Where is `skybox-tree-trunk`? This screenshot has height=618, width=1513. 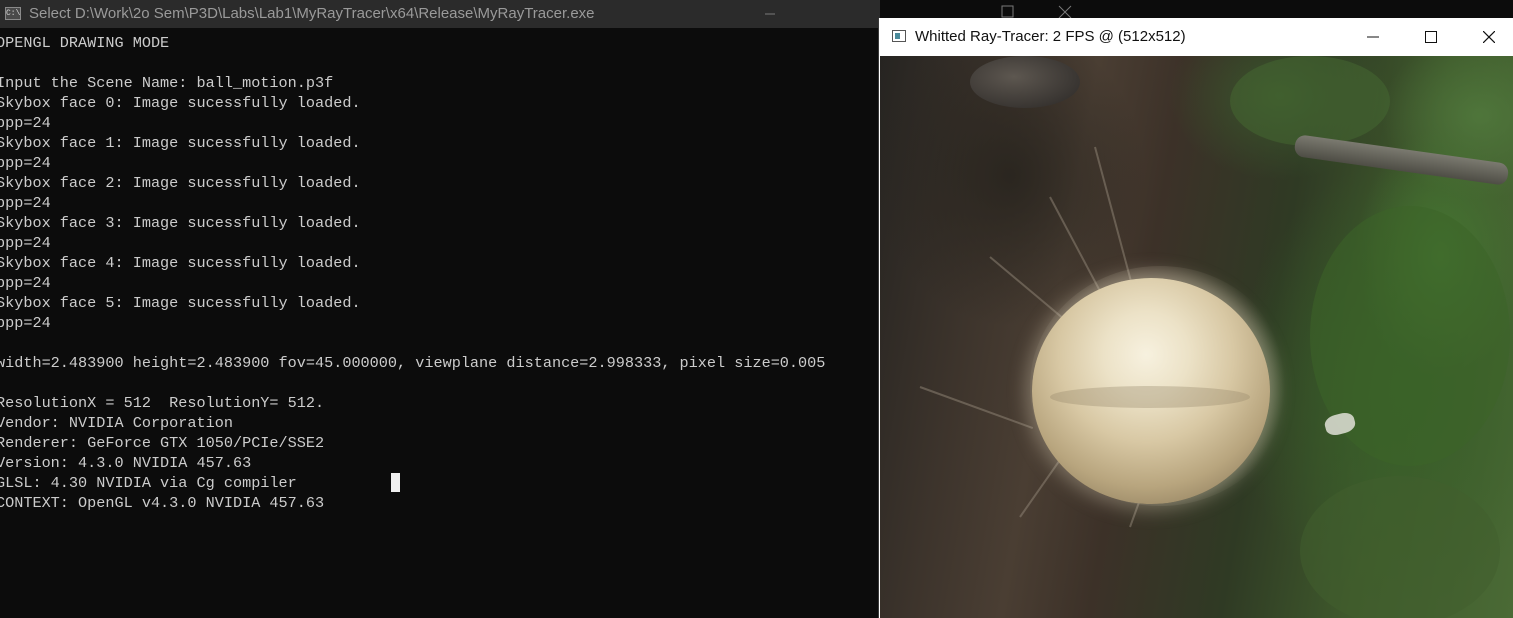
skybox-tree-trunk is located at coordinates (1401, 160).